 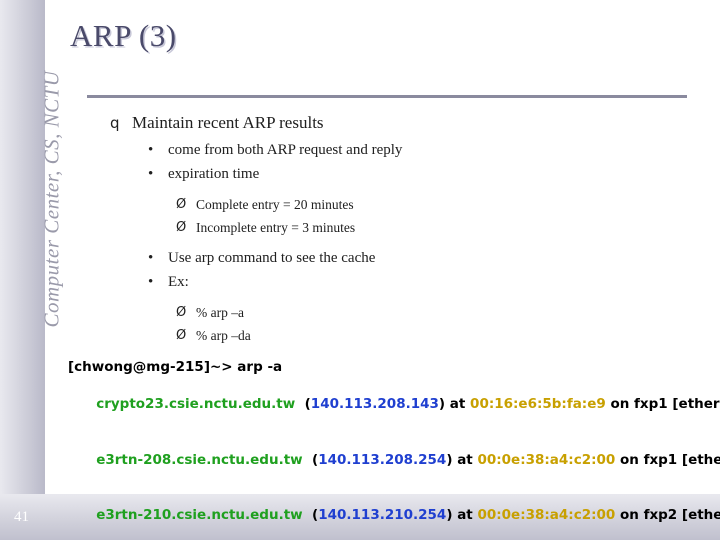 I want to click on terminal-prompt-line: [chwong@mg-215]~> arp -a, so click(x=175, y=367).